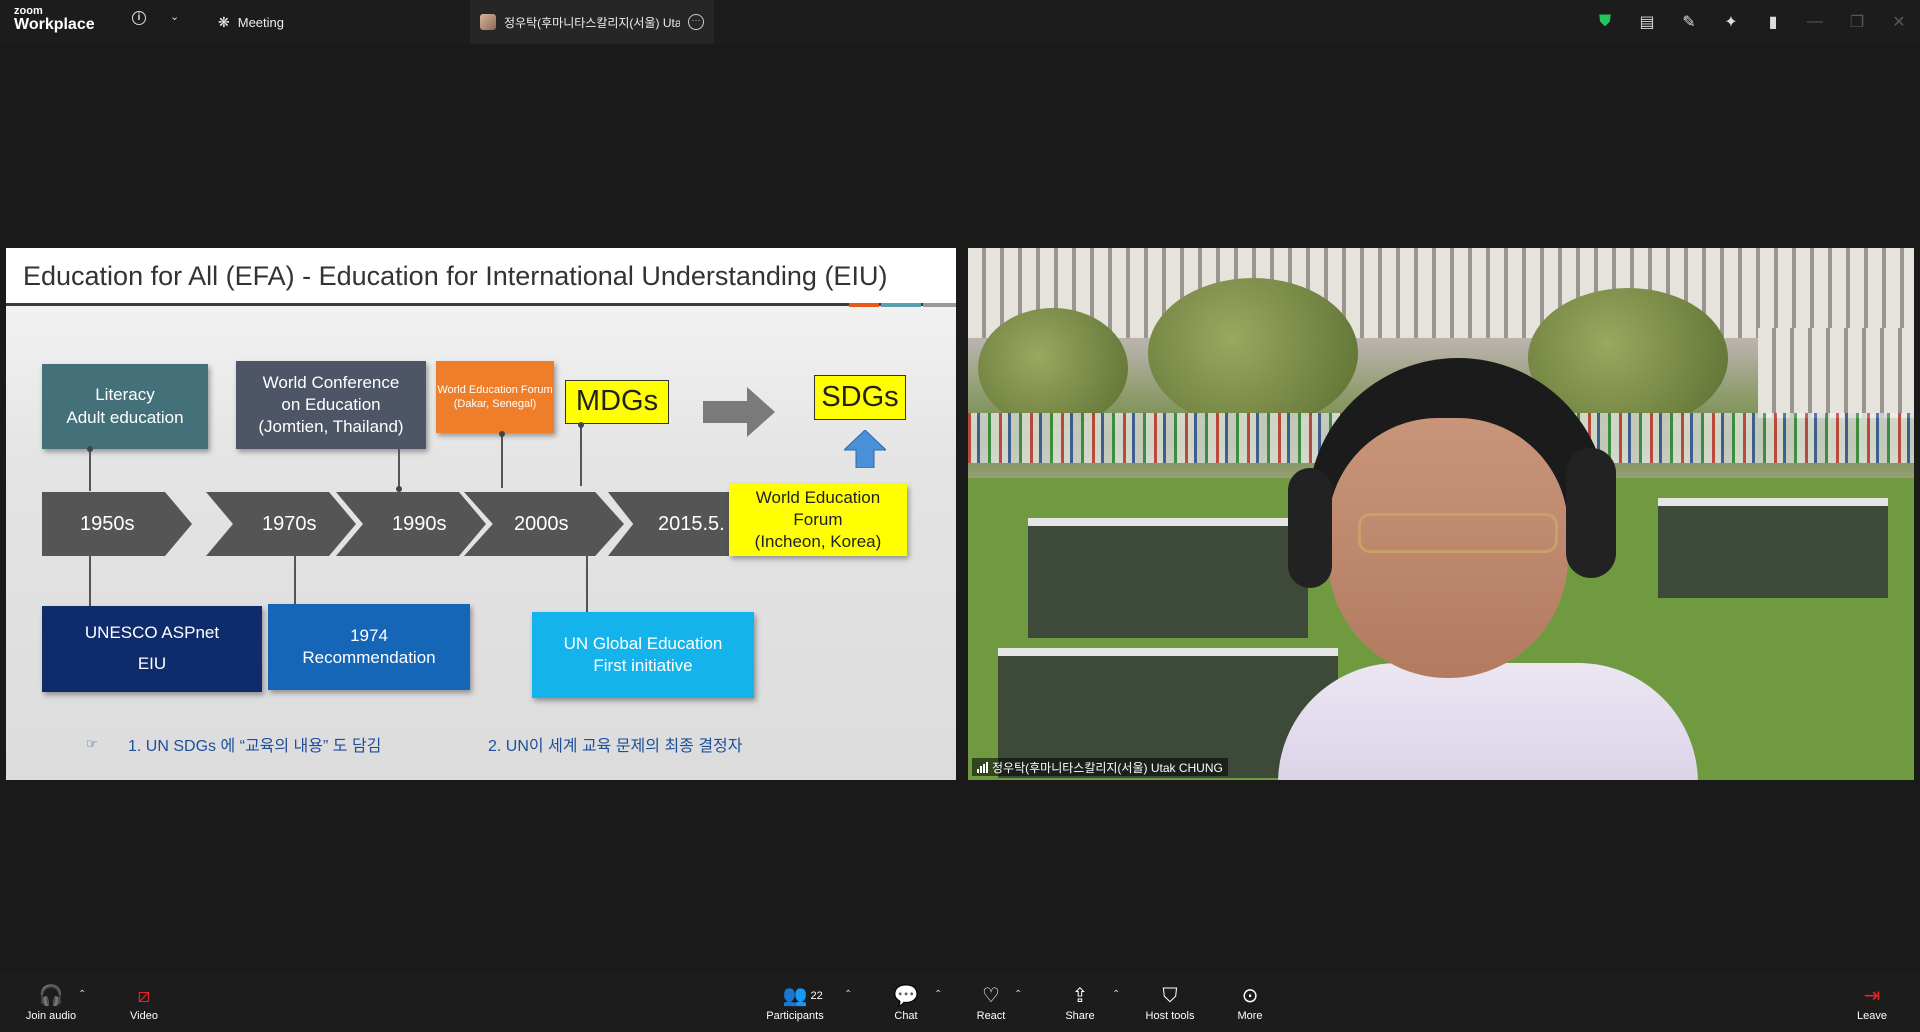  What do you see at coordinates (139, 18) in the screenshot?
I see `info-icon: i` at bounding box center [139, 18].